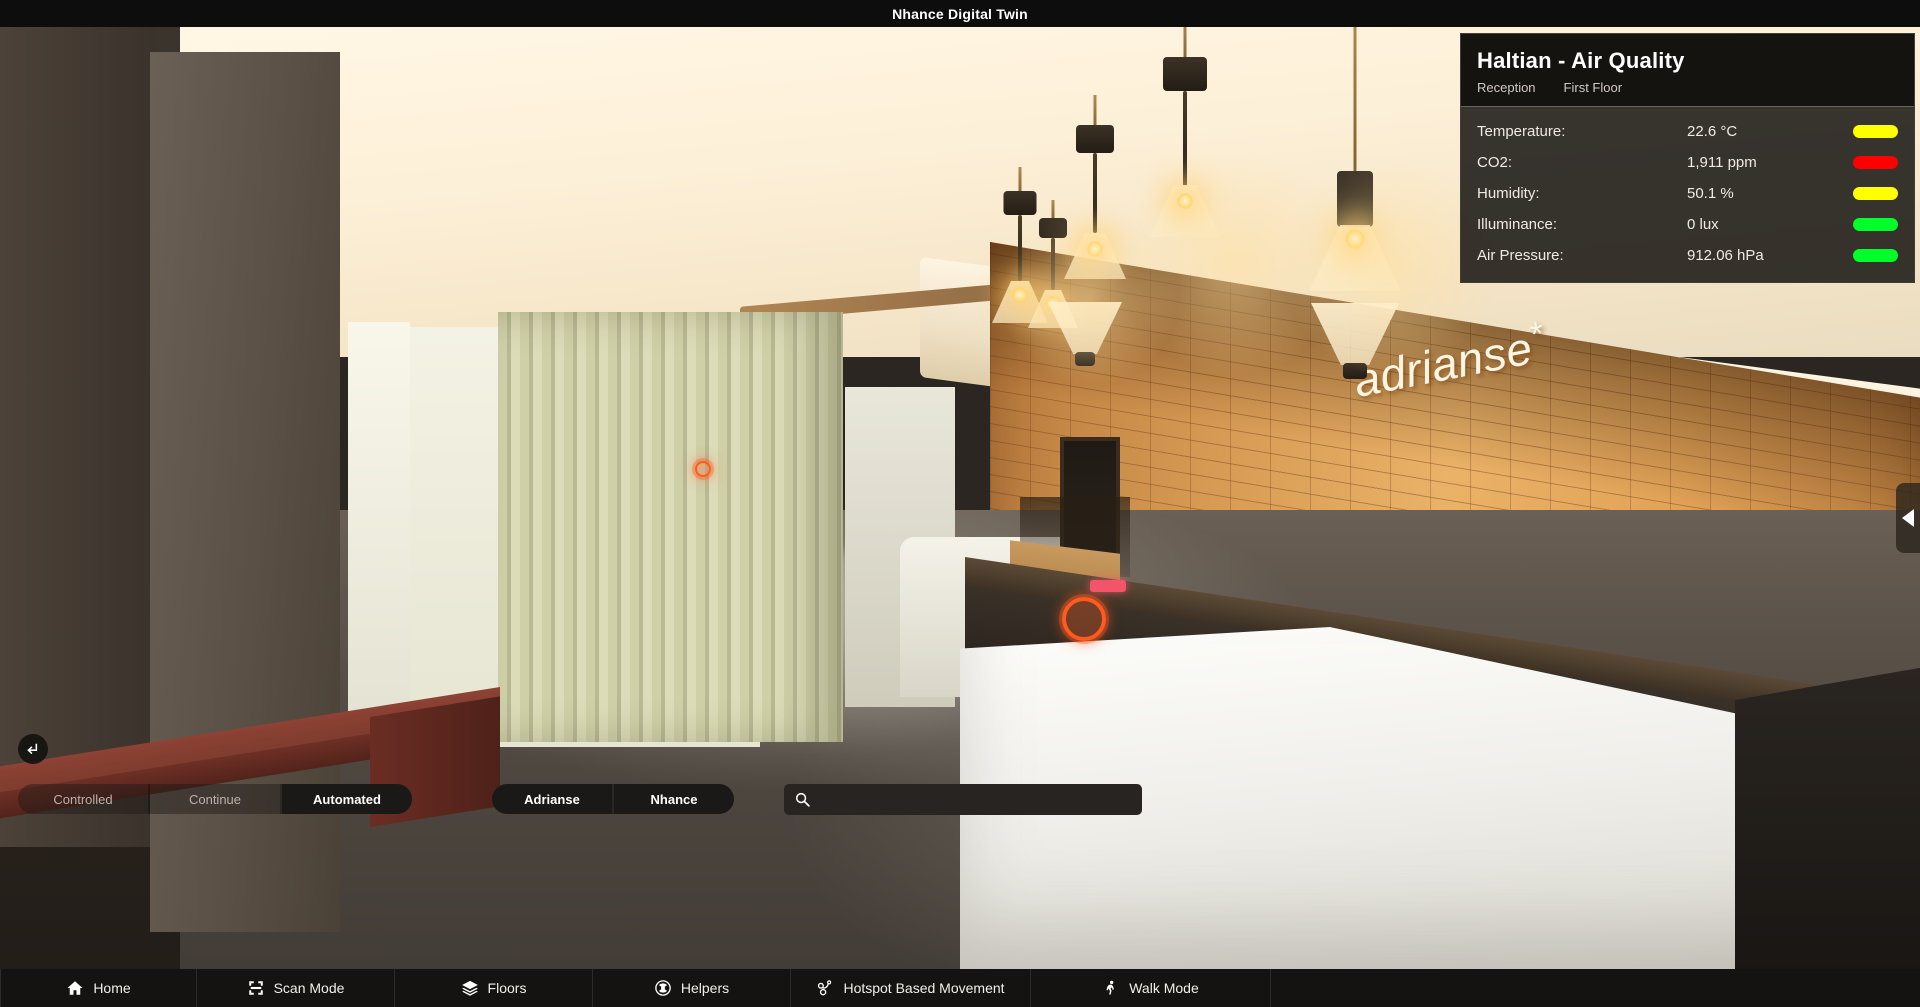 This screenshot has width=1920, height=1007. I want to click on window-title: Nhance Digital Twin, so click(960, 13).